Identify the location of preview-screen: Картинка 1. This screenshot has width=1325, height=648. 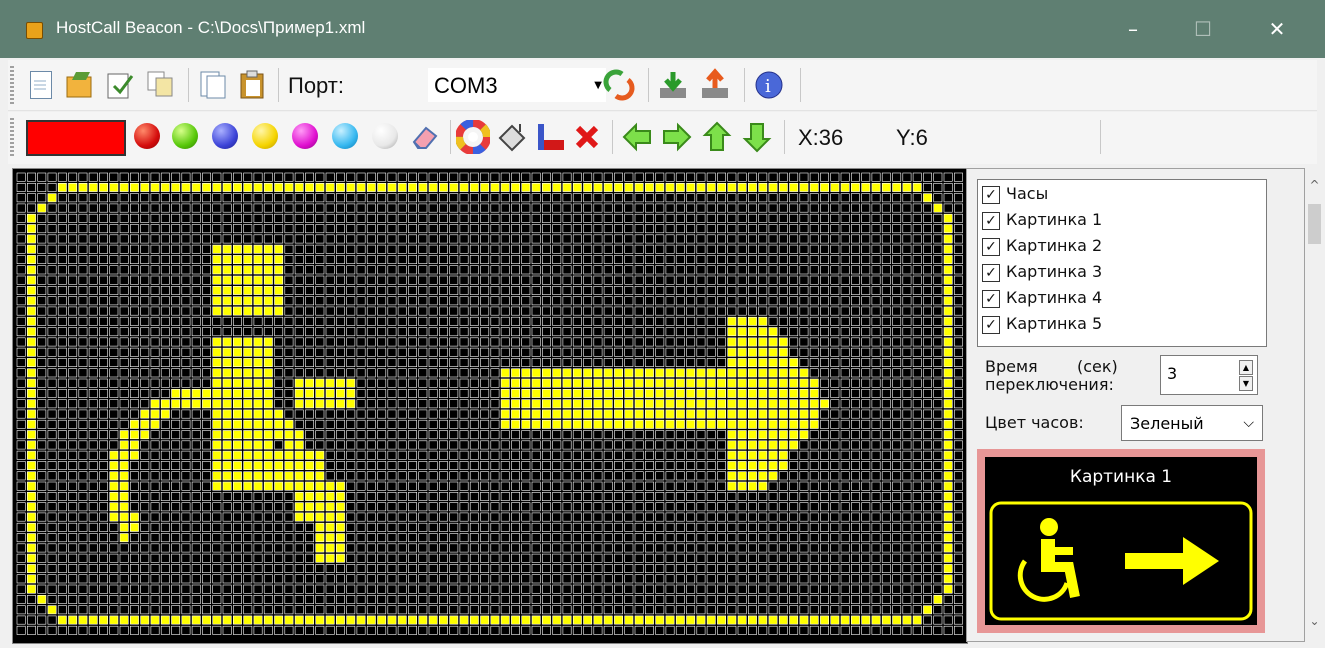
(1121, 541).